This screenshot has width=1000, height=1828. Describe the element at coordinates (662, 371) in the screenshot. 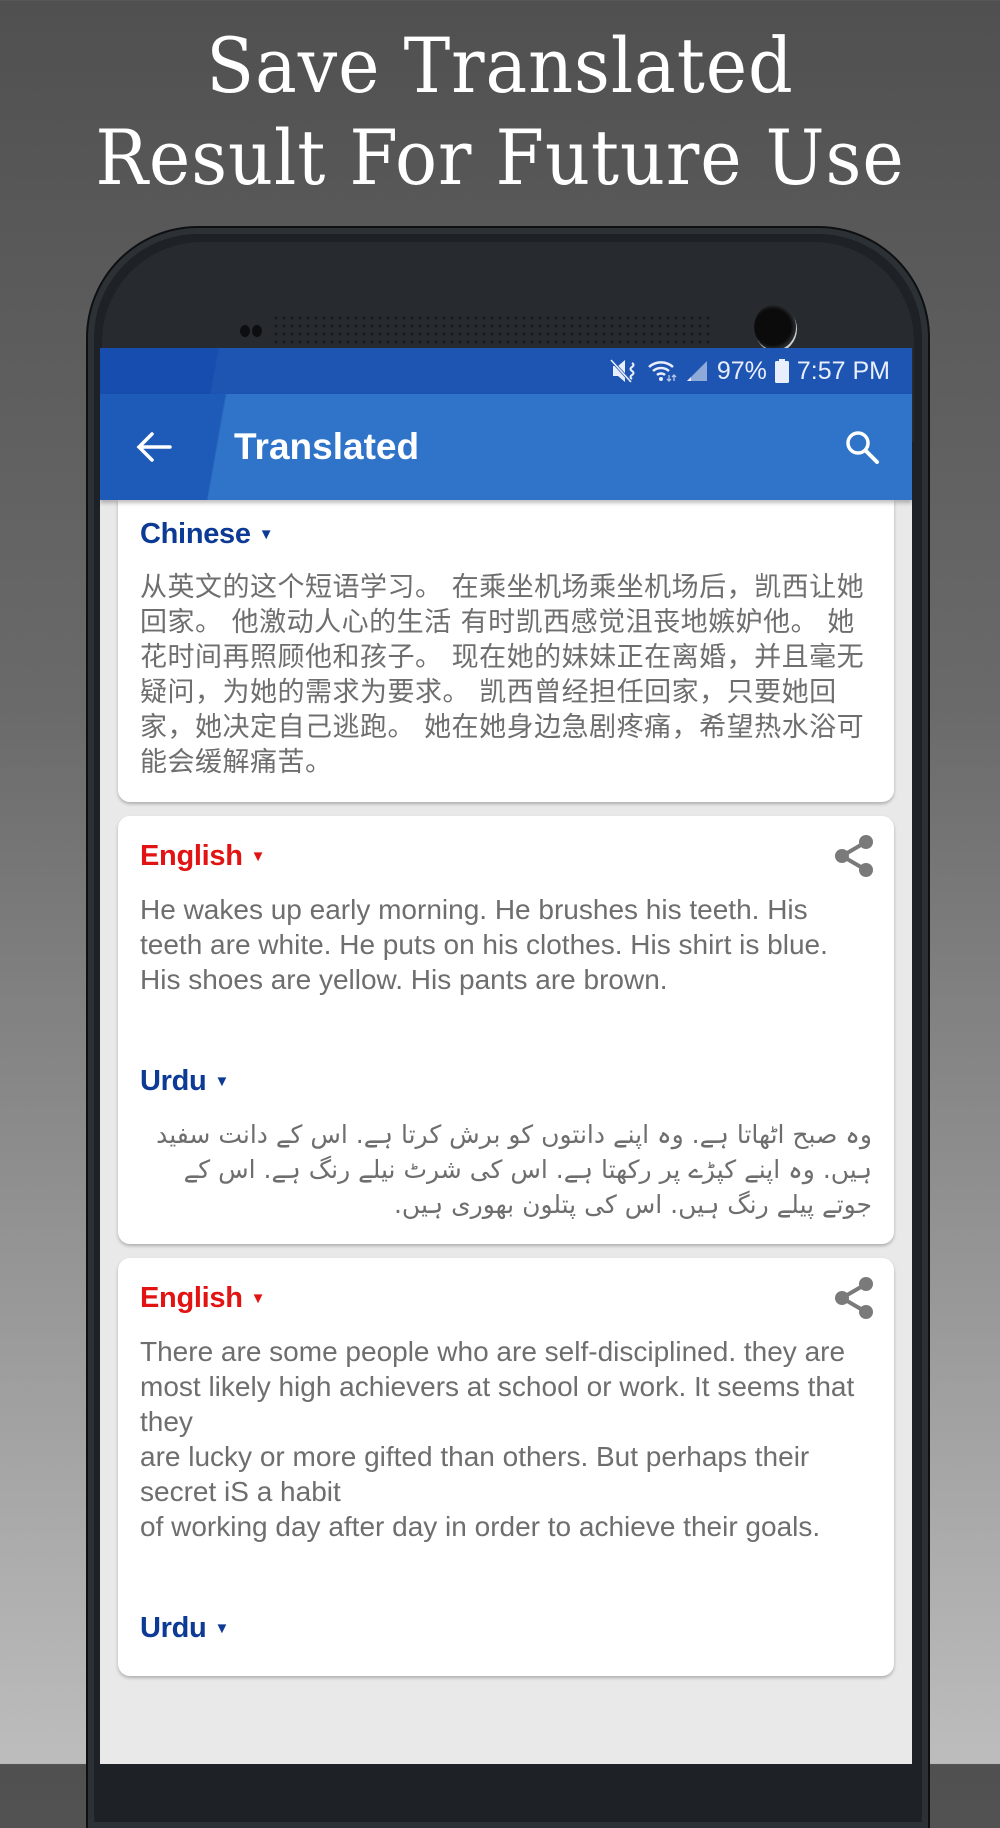

I see `wifi-icon` at that location.